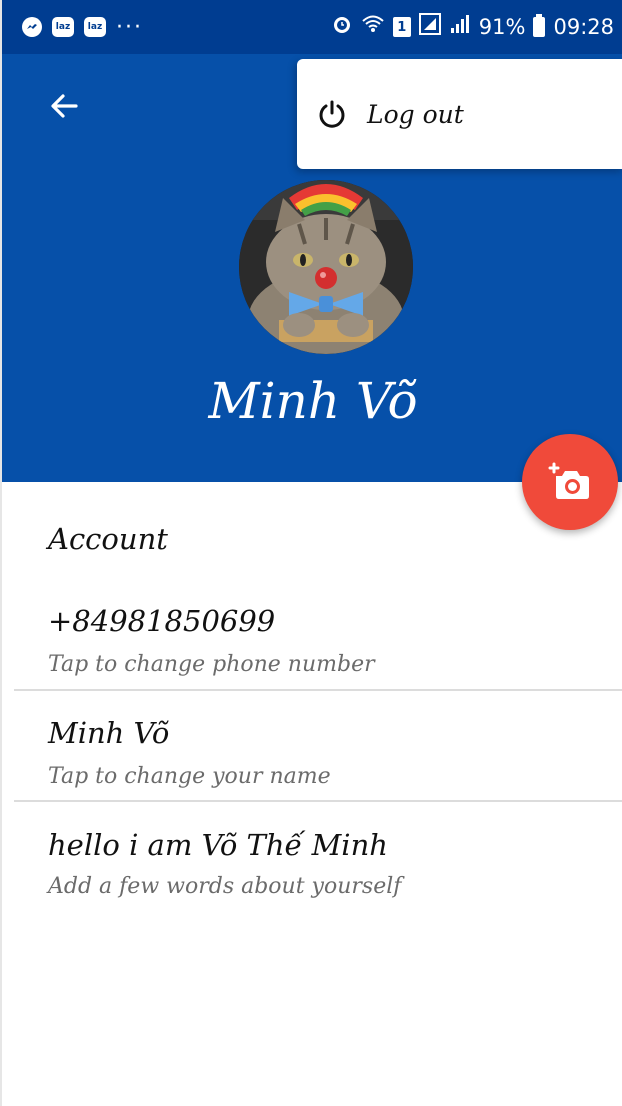  I want to click on cat-avatar, so click(326, 267).